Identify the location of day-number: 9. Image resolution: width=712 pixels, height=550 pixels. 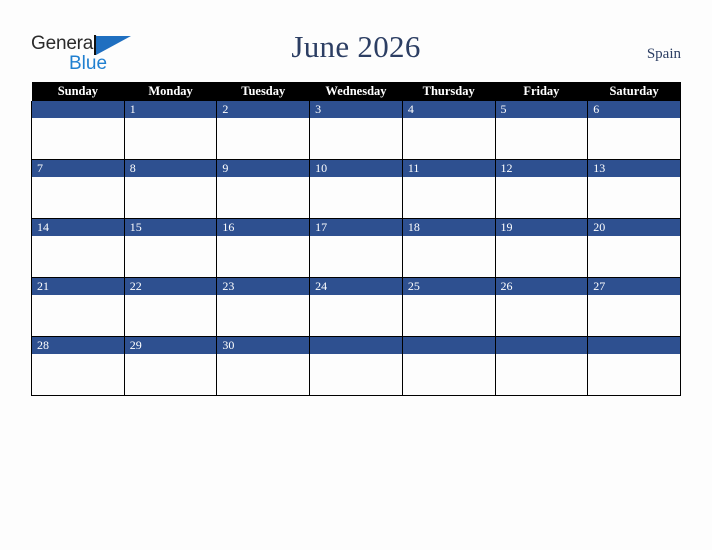
(263, 168).